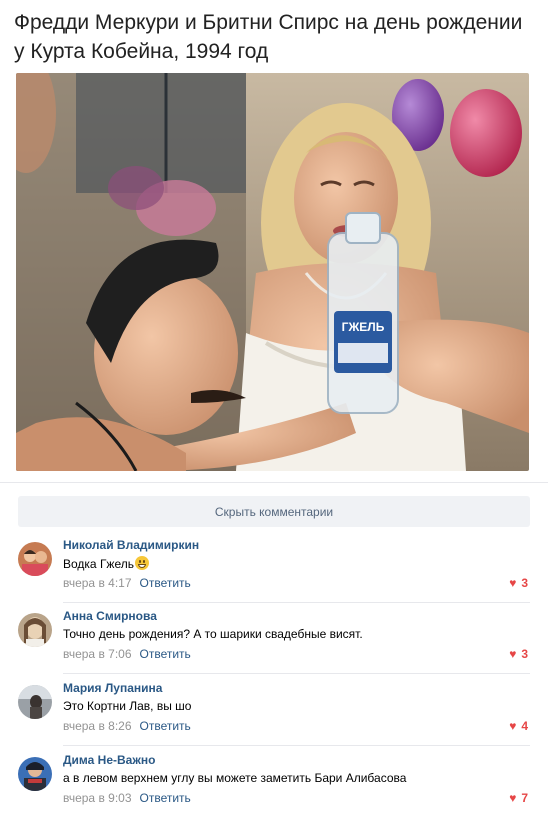  Describe the element at coordinates (524, 726) in the screenshot. I see `like-count: 4` at that location.